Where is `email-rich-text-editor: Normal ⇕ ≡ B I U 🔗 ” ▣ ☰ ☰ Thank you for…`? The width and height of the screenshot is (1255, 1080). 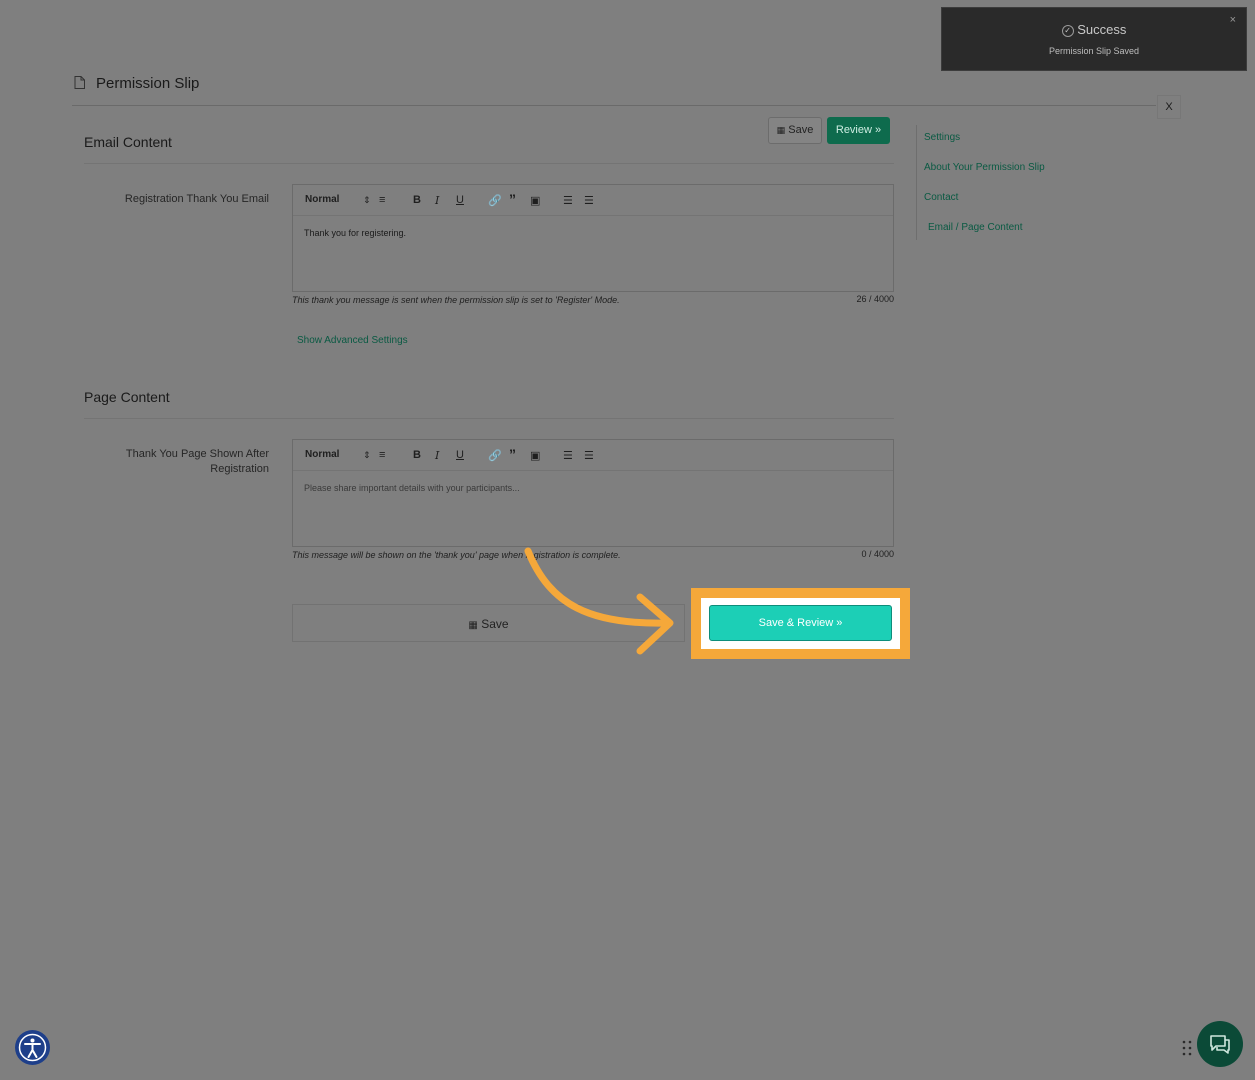
email-rich-text-editor: Normal ⇕ ≡ B I U 🔗 ” ▣ ☰ ☰ Thank you for… is located at coordinates (593, 238).